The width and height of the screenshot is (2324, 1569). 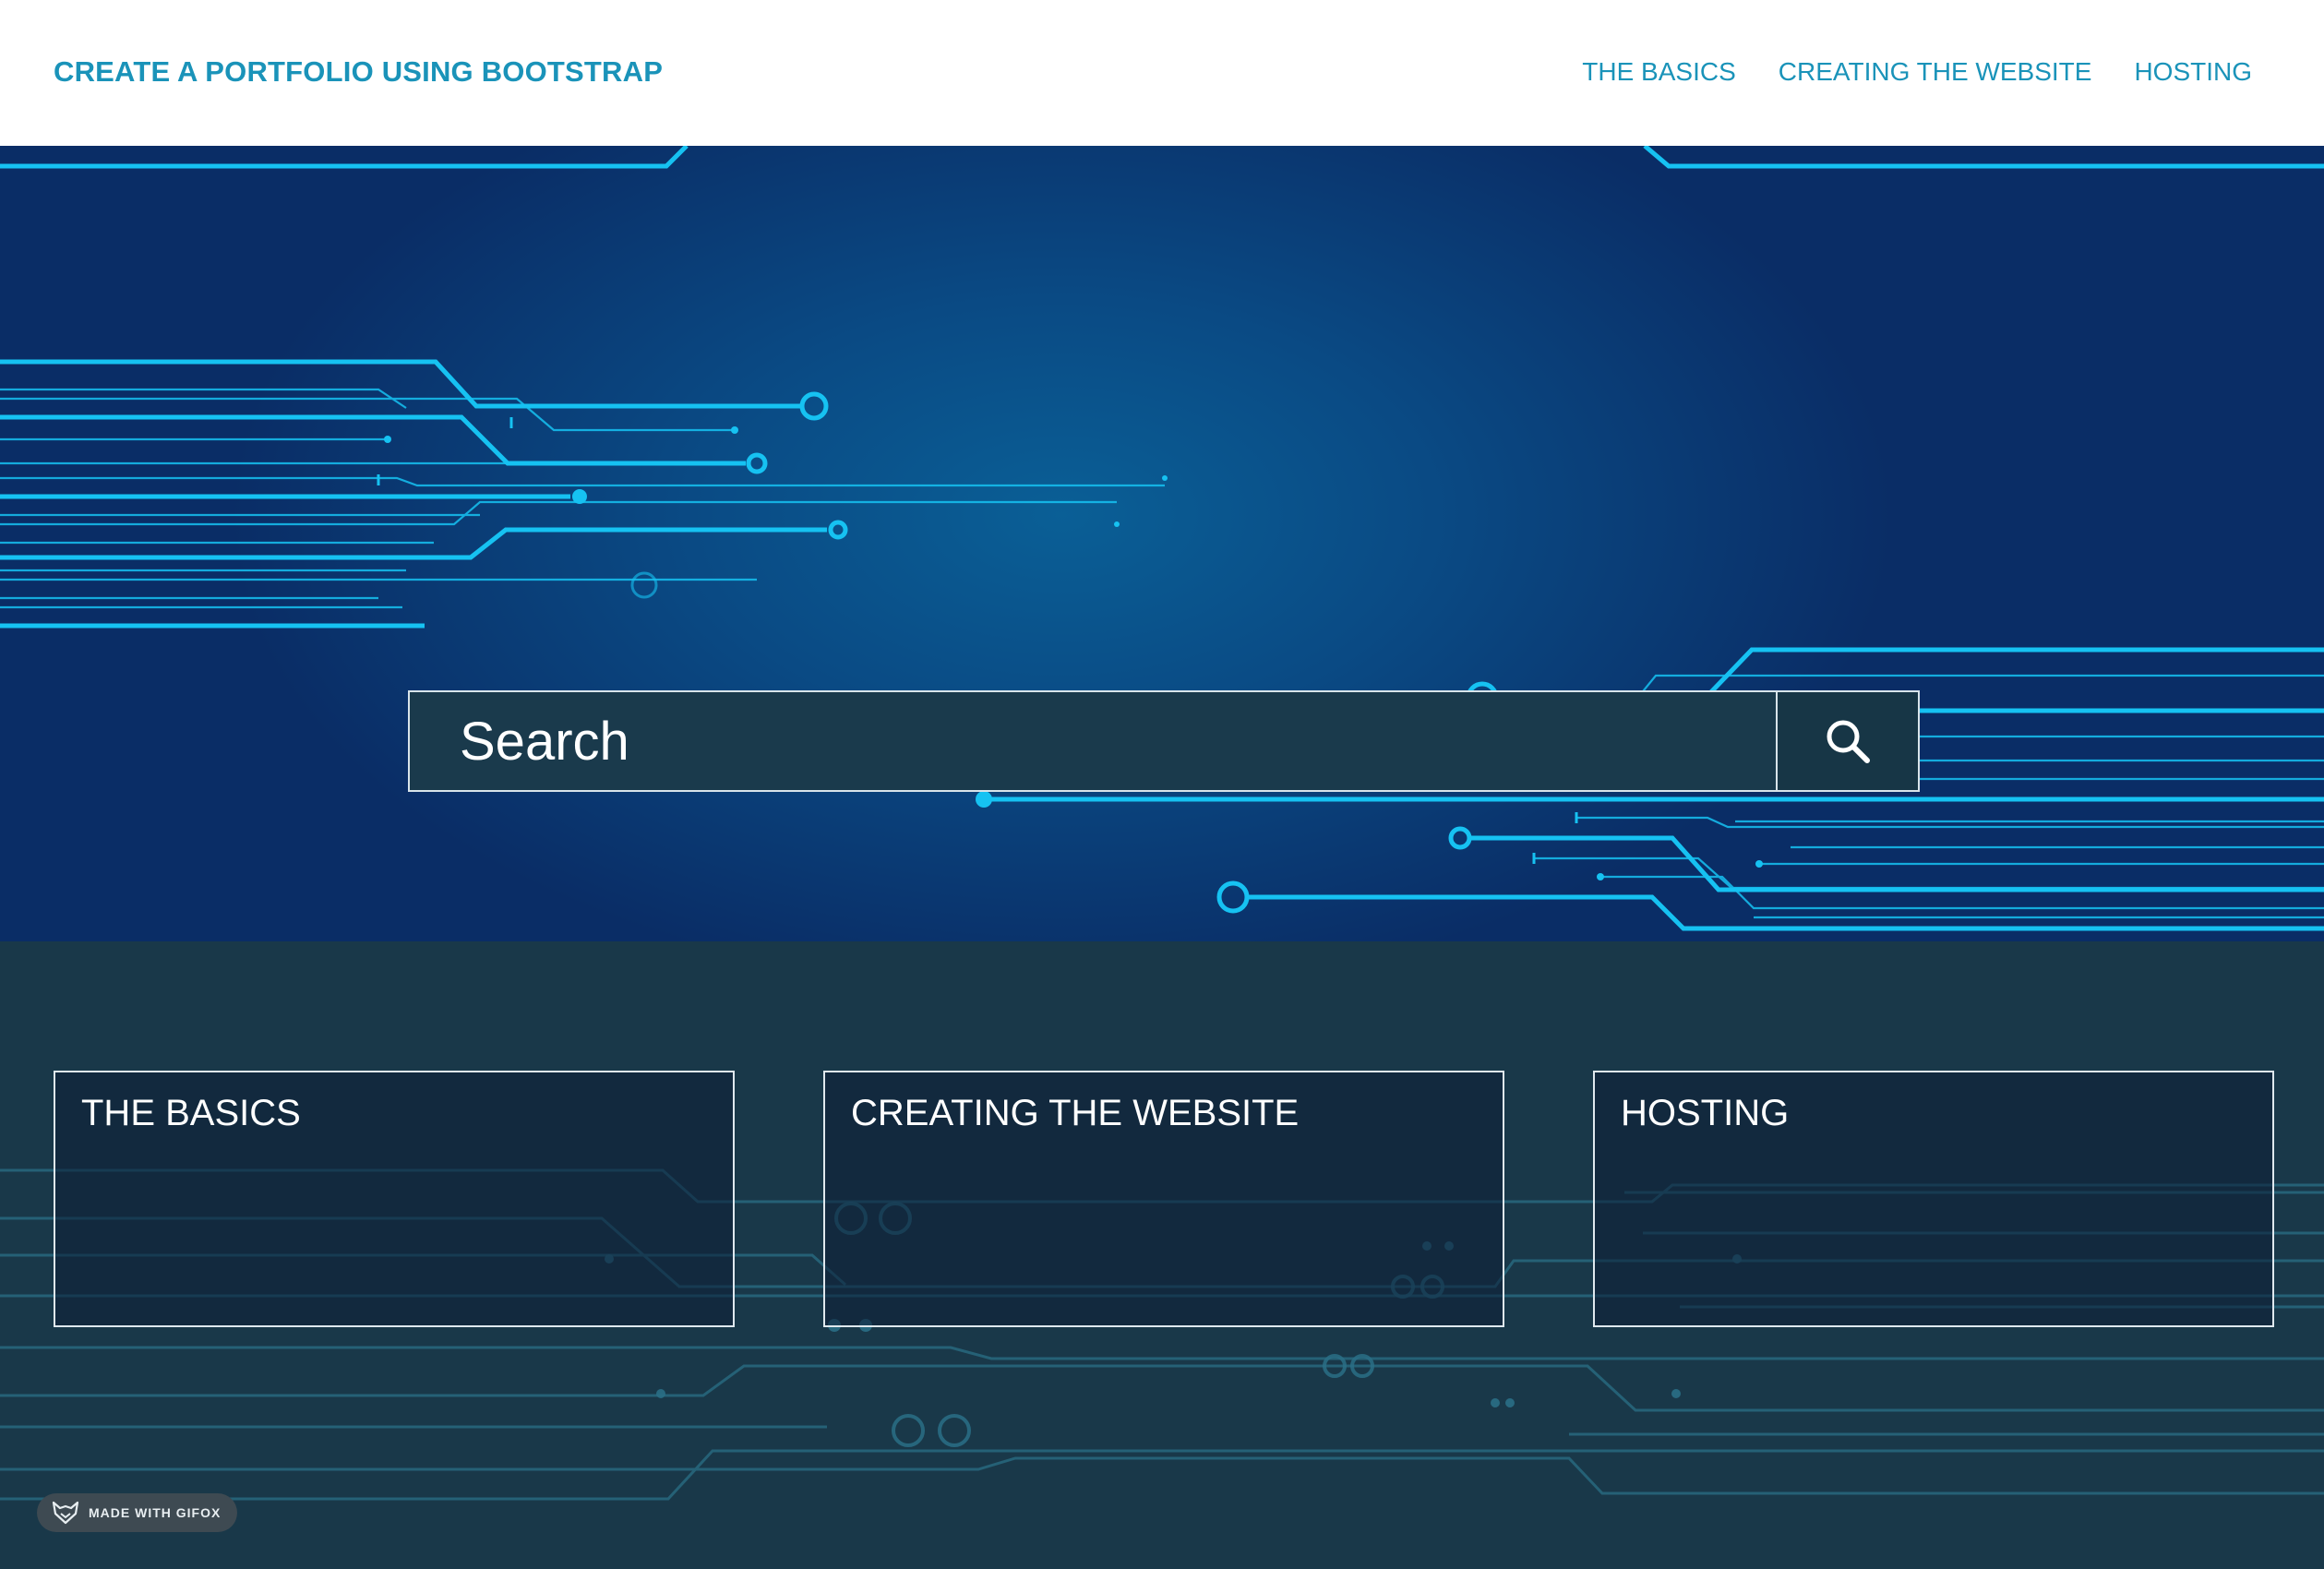 What do you see at coordinates (65, 1513) in the screenshot?
I see `fox-icon` at bounding box center [65, 1513].